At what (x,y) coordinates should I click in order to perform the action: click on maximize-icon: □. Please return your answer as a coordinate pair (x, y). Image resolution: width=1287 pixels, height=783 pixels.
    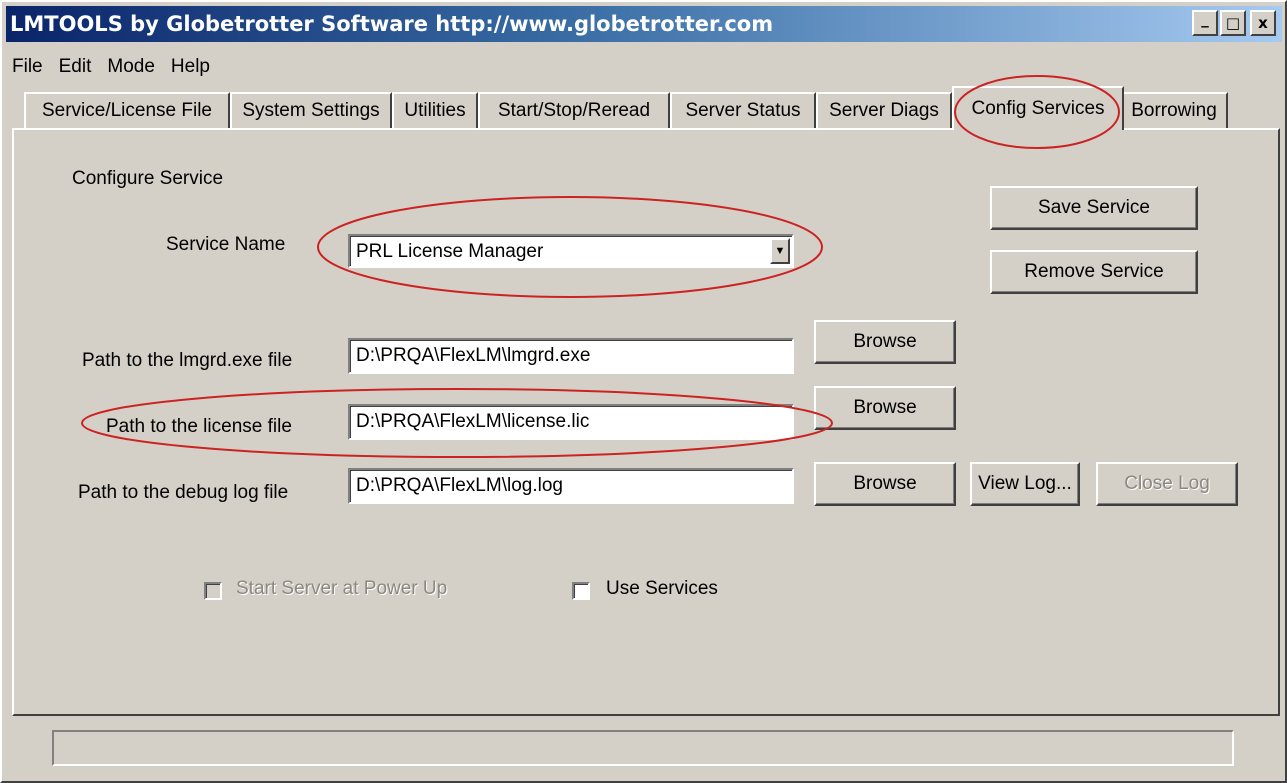
    Looking at the image, I should click on (1233, 23).